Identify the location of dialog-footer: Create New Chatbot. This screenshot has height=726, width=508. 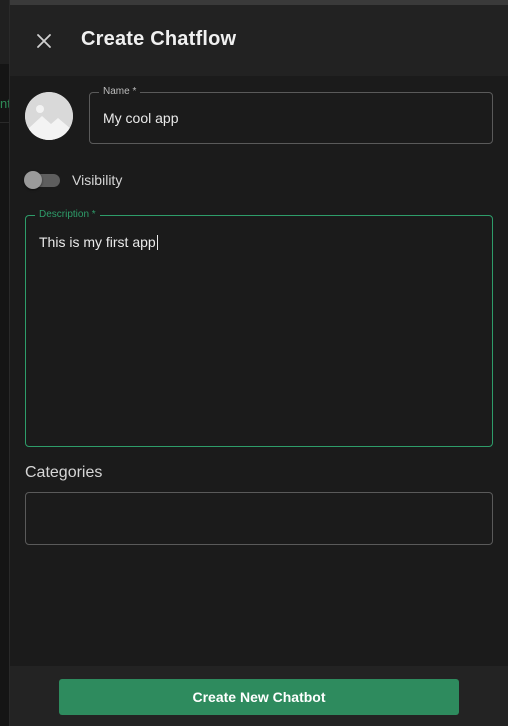
(259, 696).